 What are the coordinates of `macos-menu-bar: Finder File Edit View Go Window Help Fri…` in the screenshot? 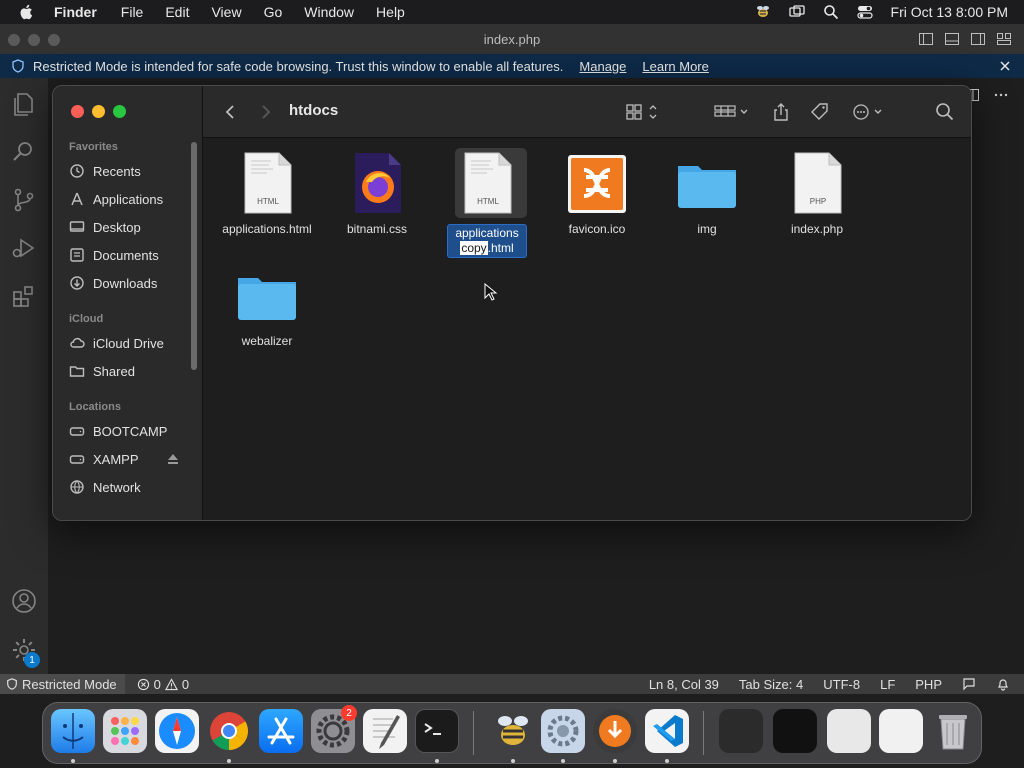 It's located at (512, 12).